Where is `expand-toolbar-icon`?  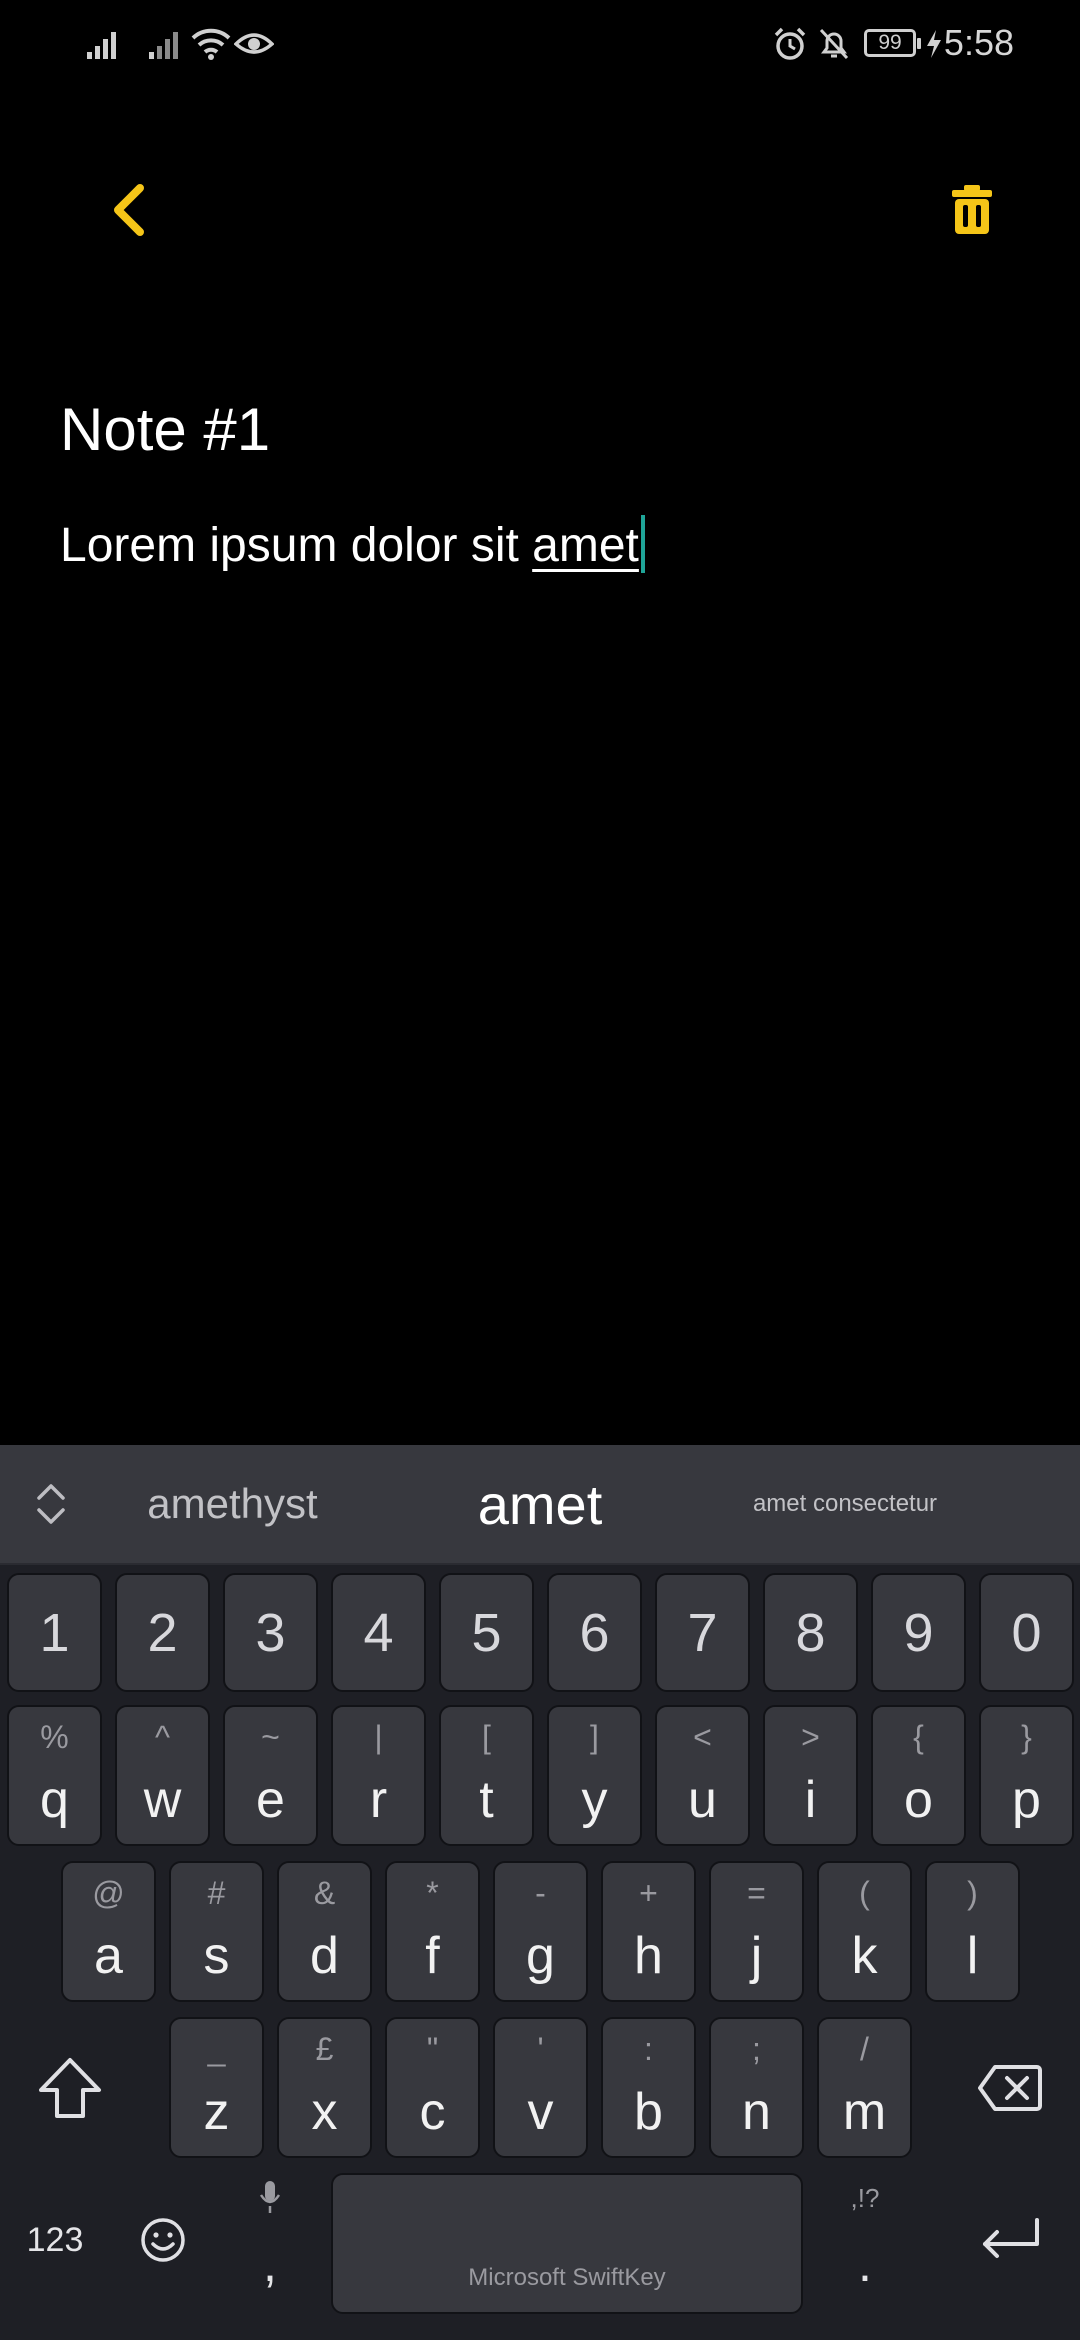
expand-toolbar-icon is located at coordinates (51, 1504).